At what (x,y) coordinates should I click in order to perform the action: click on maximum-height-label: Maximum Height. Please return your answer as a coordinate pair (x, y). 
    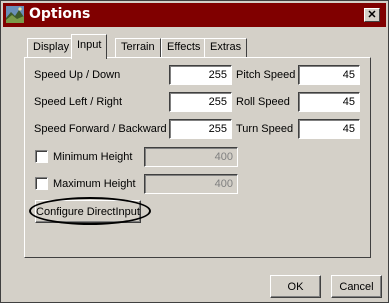
    Looking at the image, I should click on (94, 184).